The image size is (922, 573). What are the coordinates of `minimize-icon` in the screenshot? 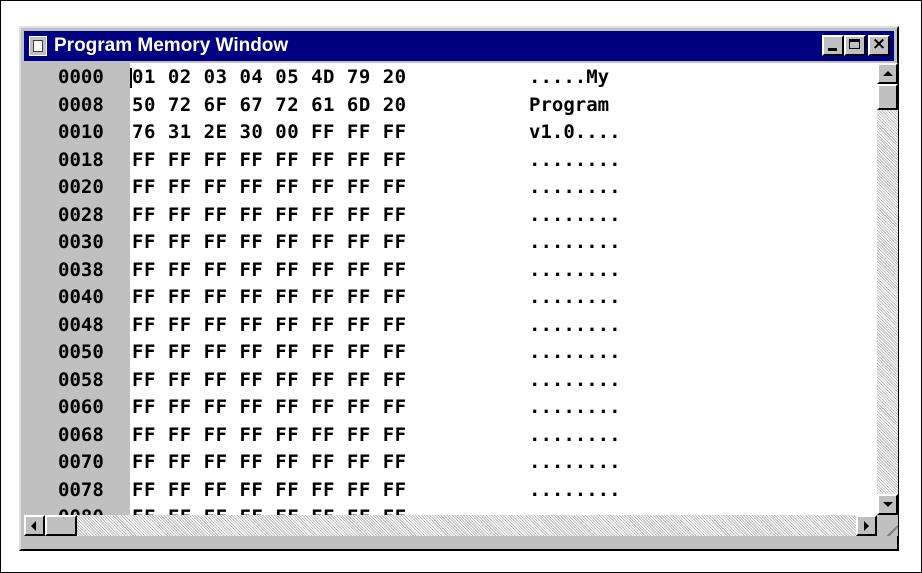 It's located at (832, 49).